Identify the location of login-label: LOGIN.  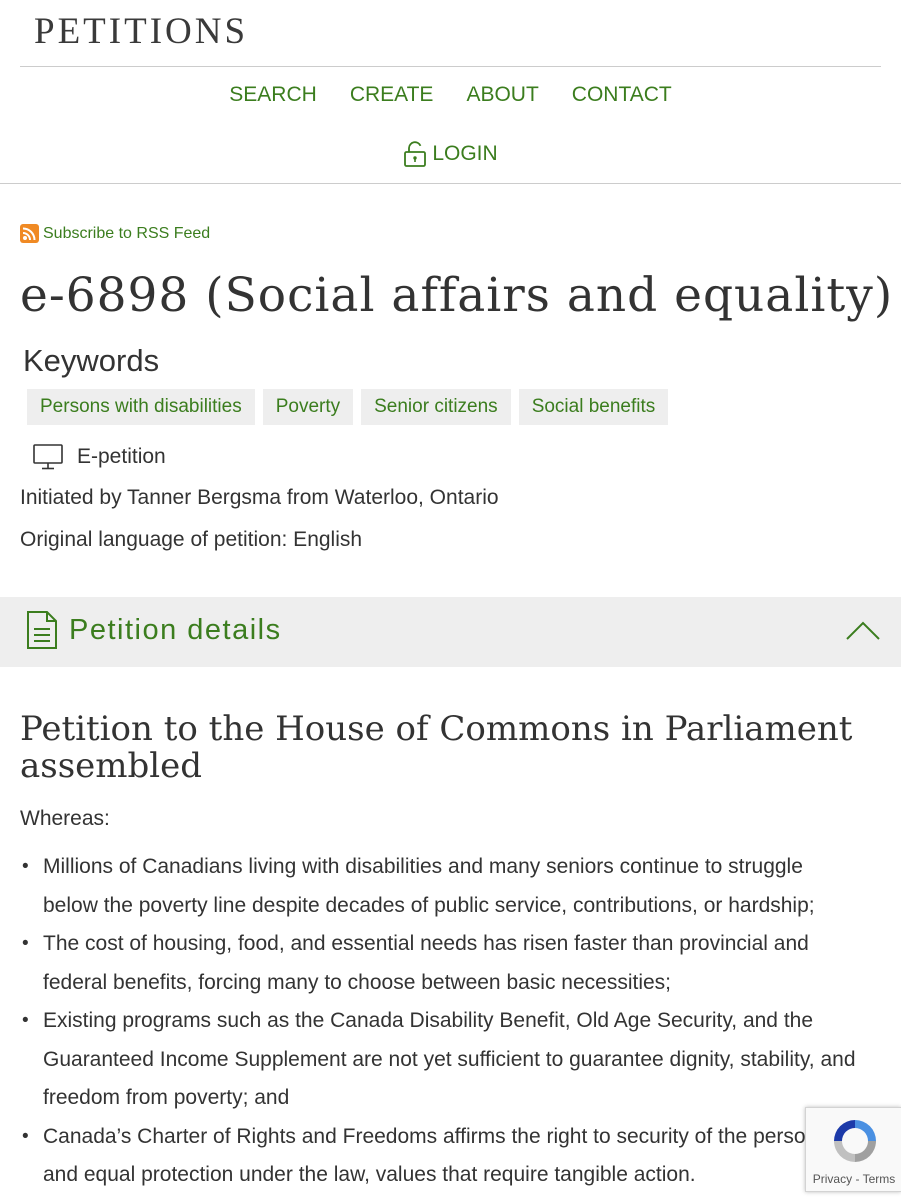
(464, 154).